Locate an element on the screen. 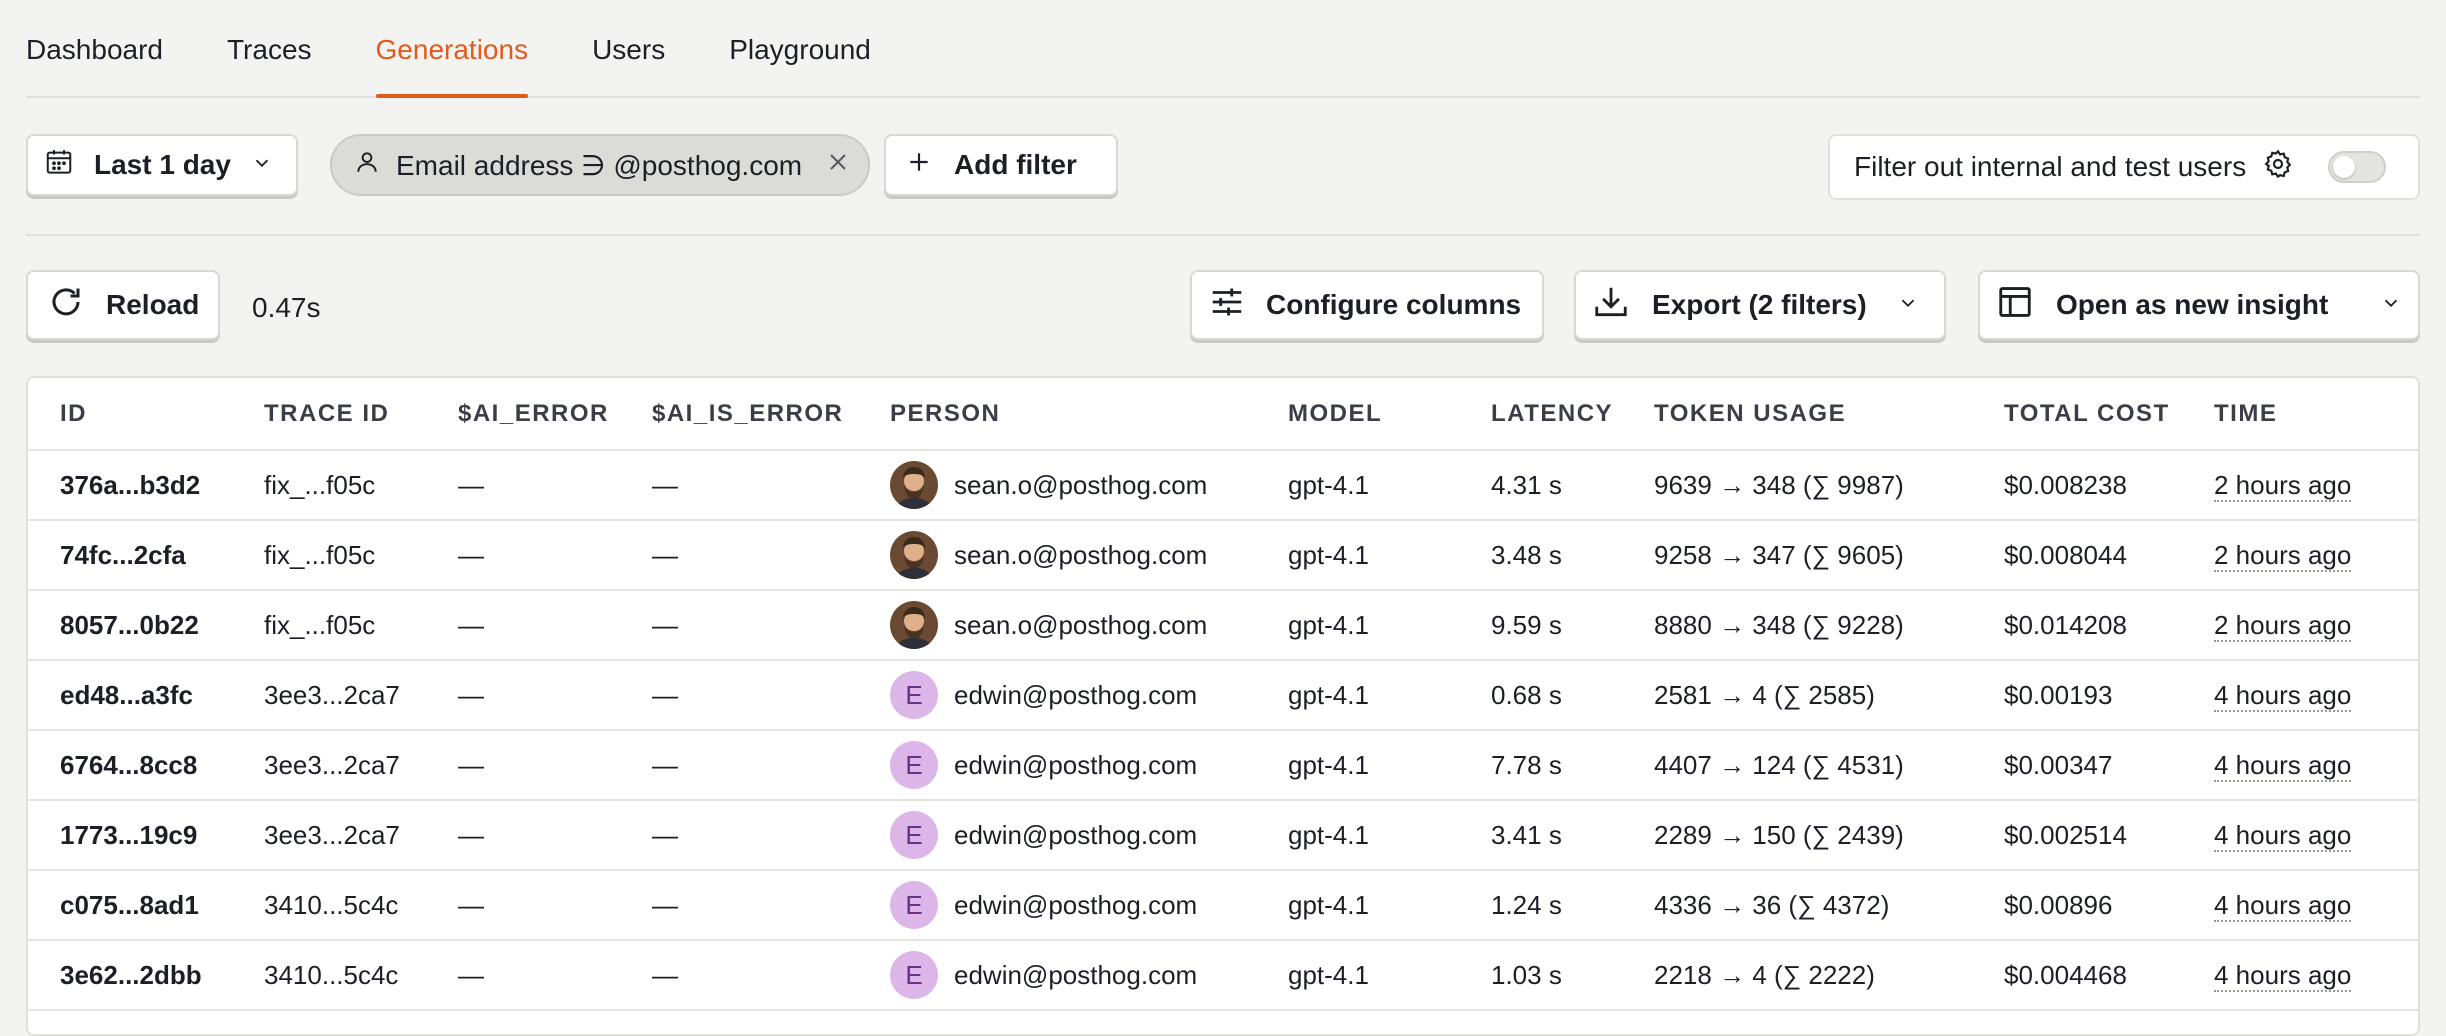 The height and width of the screenshot is (1036, 2446). generation-id: 1773...19c9 is located at coordinates (130, 835).